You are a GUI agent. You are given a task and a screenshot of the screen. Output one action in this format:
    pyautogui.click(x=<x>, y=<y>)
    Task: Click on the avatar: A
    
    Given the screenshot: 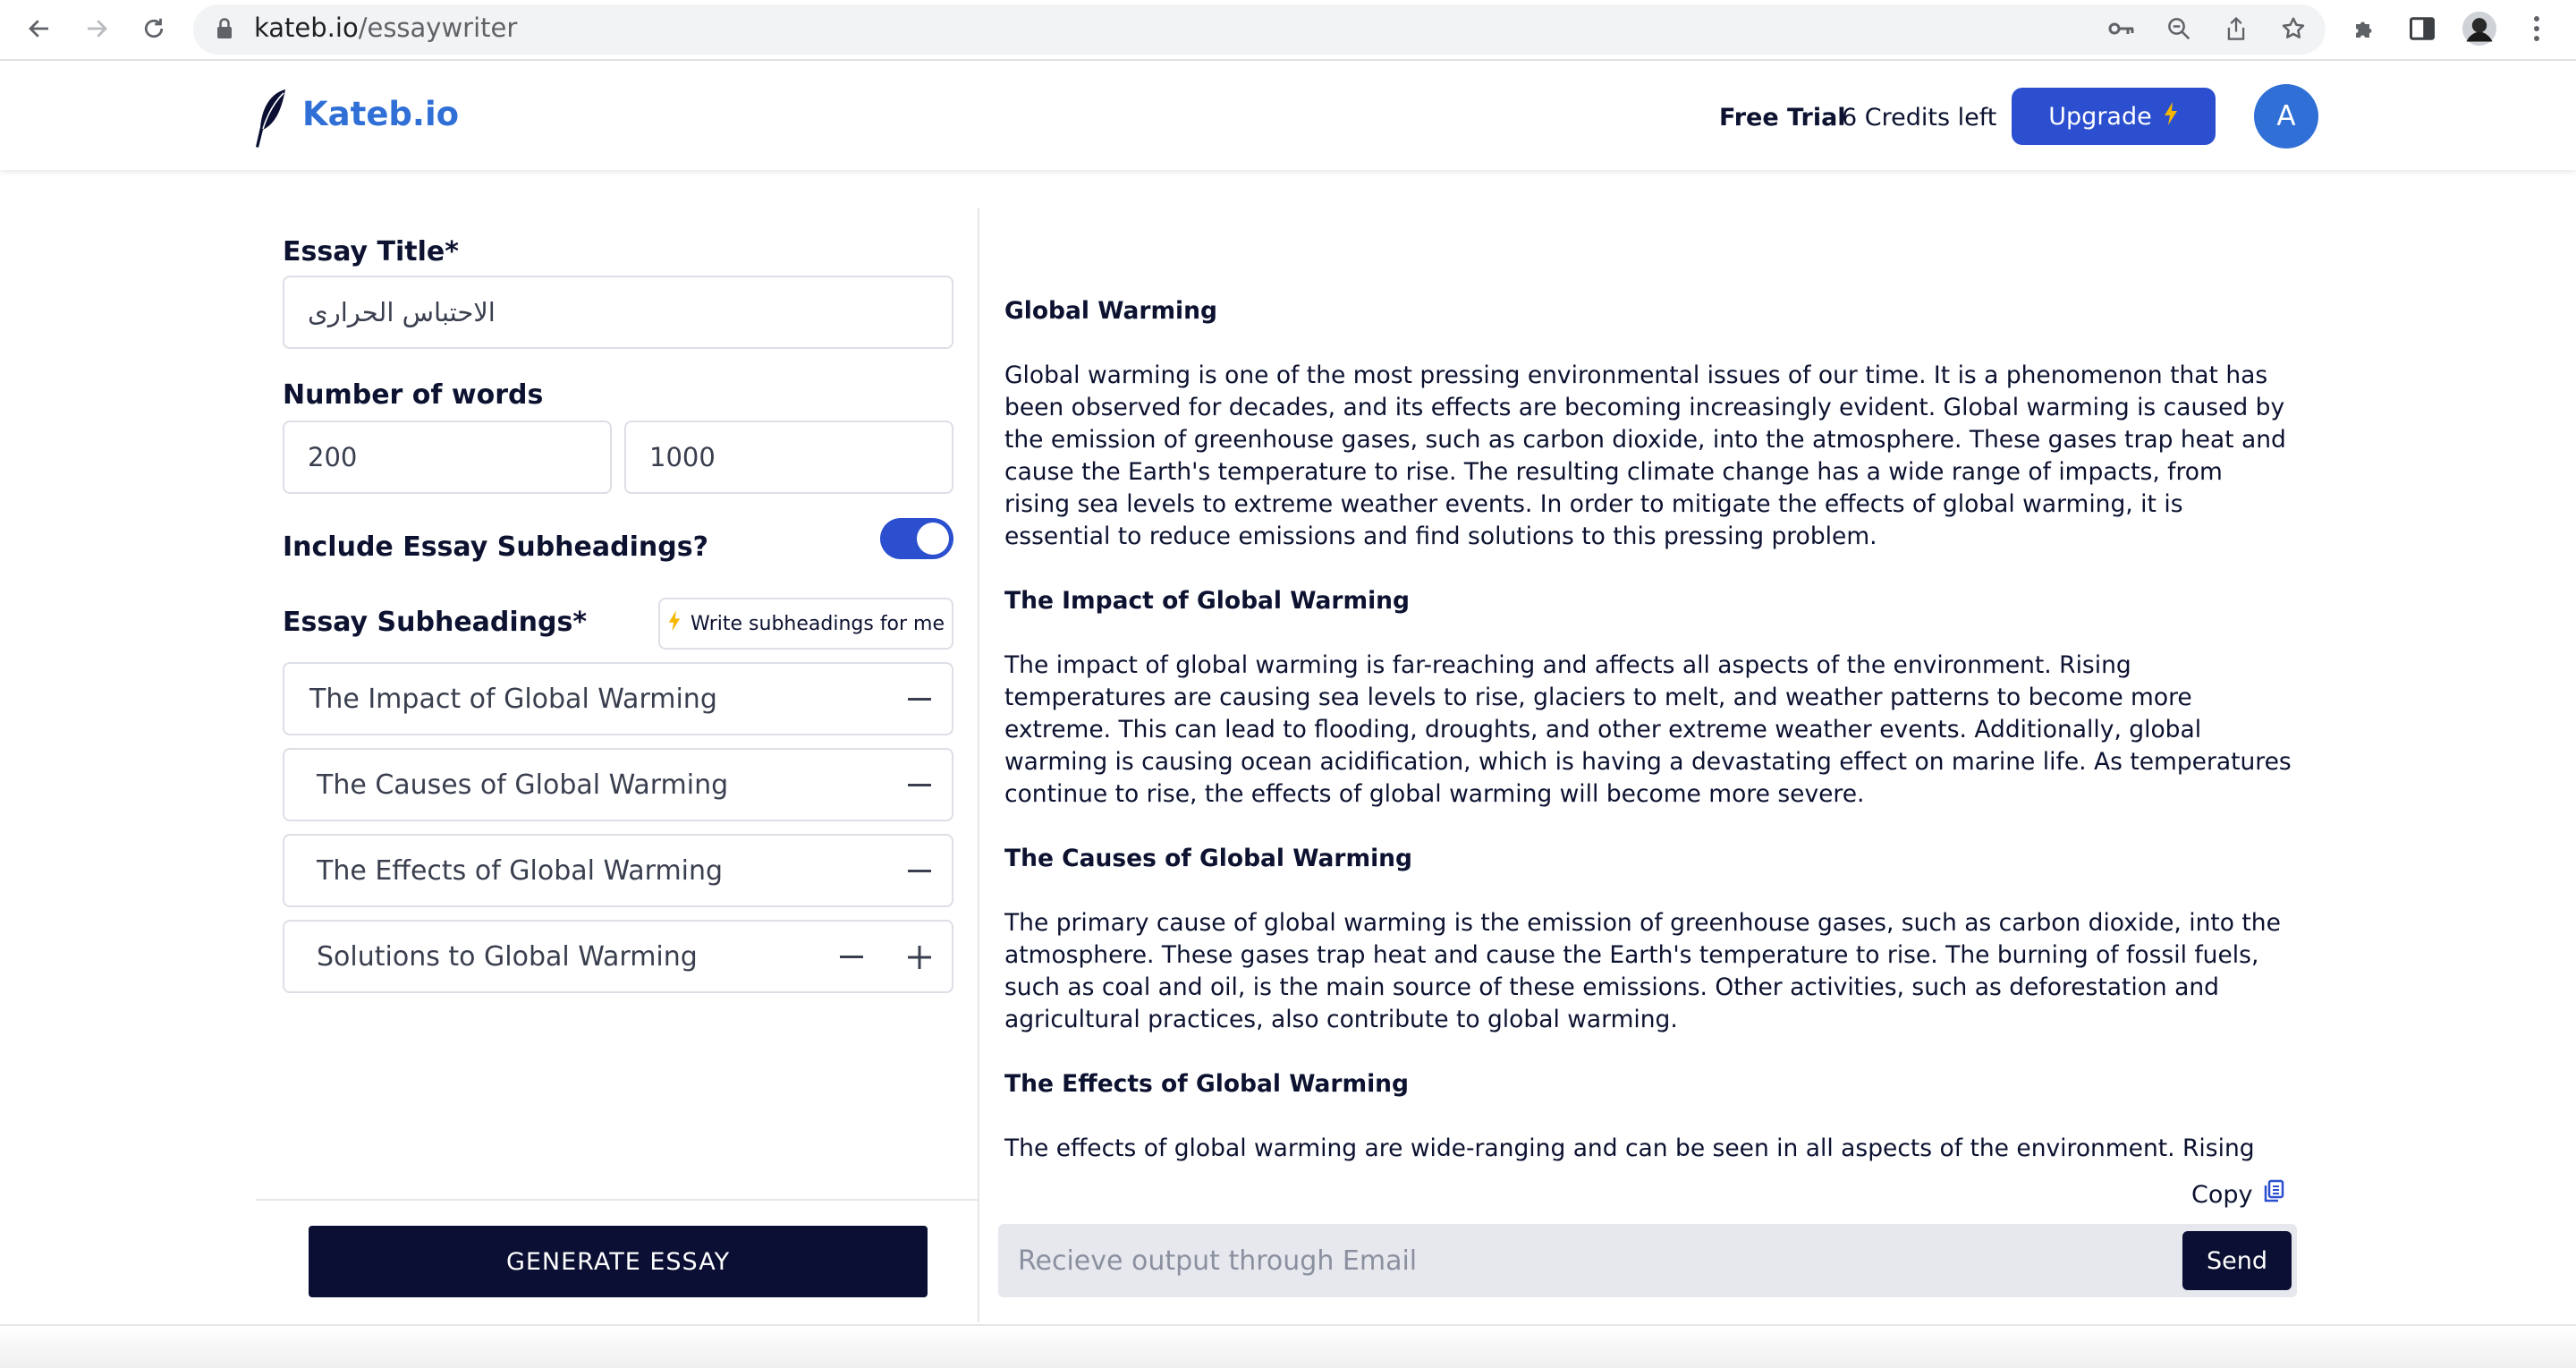 What is the action you would take?
    pyautogui.click(x=2286, y=116)
    